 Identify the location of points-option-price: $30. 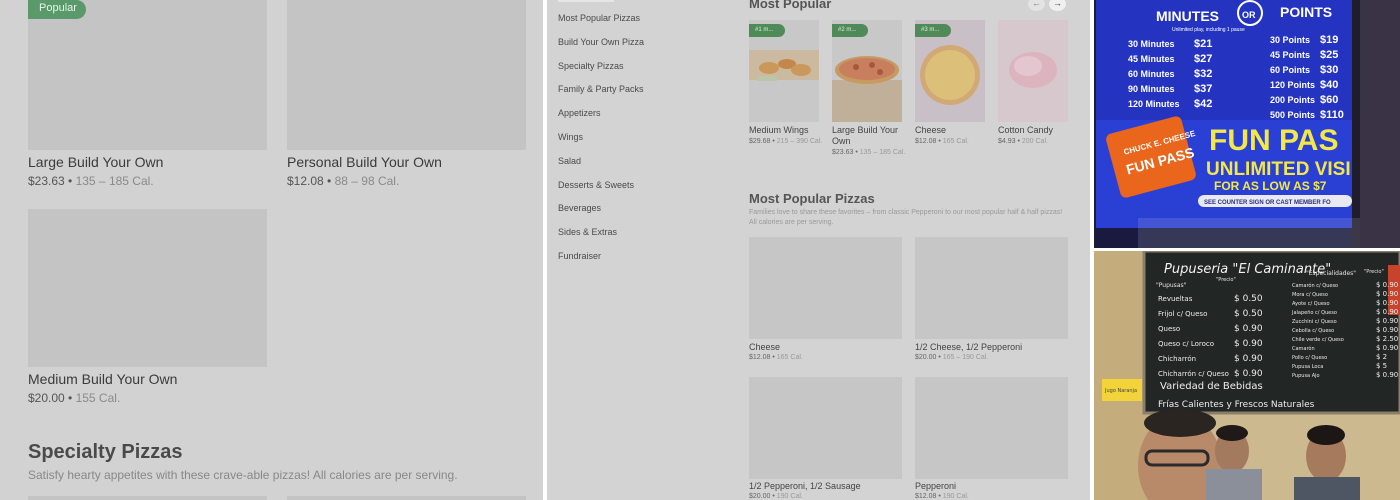
(1329, 70).